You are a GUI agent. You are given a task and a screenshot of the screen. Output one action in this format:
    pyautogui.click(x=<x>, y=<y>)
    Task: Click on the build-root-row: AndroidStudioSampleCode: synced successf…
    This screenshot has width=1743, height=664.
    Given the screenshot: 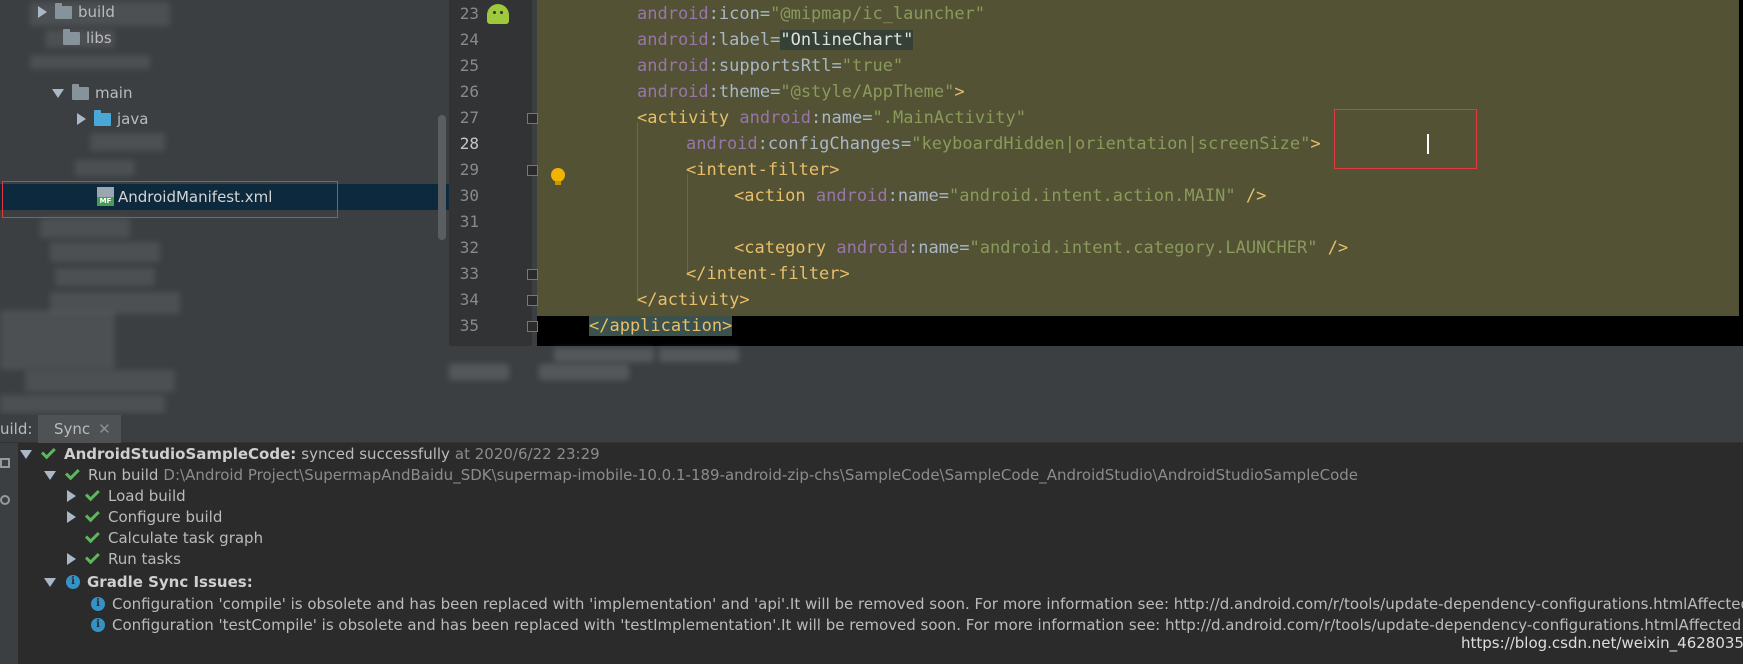 What is the action you would take?
    pyautogui.click(x=310, y=454)
    